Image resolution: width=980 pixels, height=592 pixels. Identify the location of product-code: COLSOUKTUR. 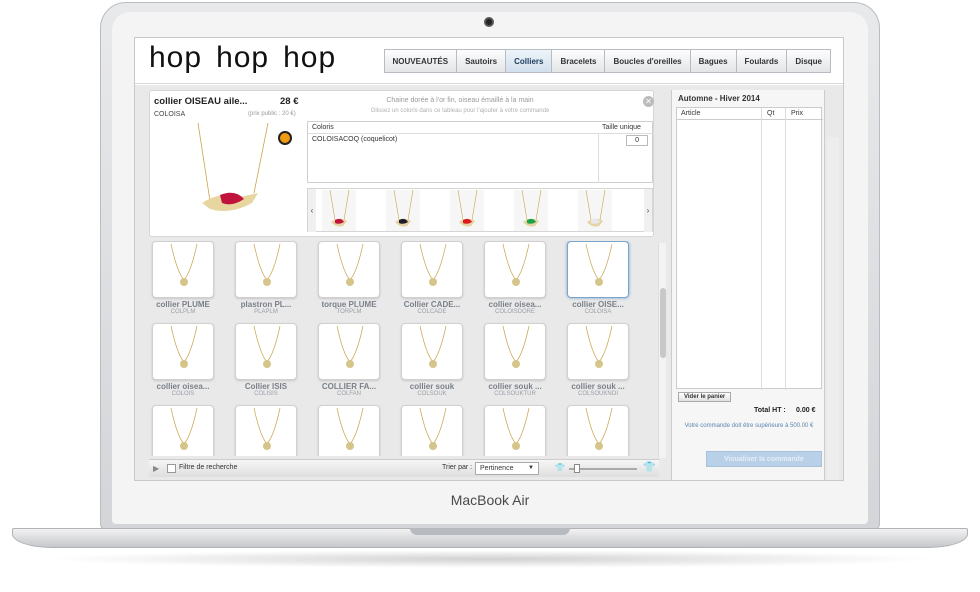
(515, 394).